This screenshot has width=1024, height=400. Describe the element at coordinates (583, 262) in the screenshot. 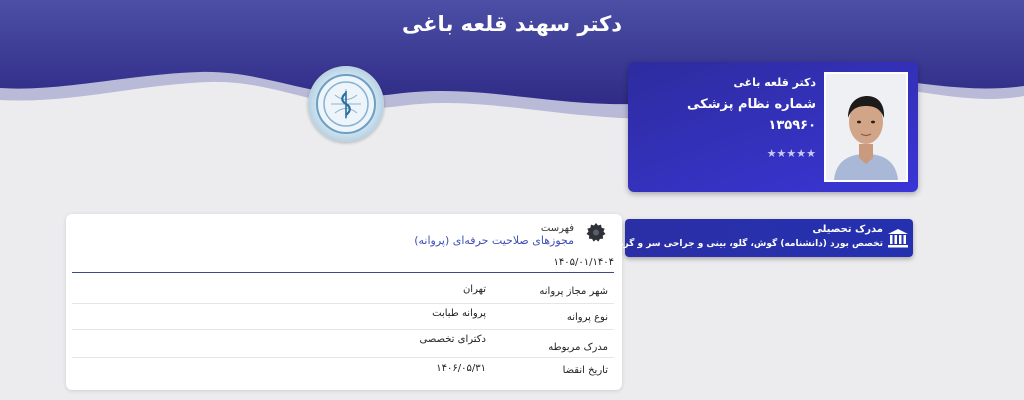

I see `license-date: ۱۴۰۵/۰۱/۱۴۰۴` at that location.